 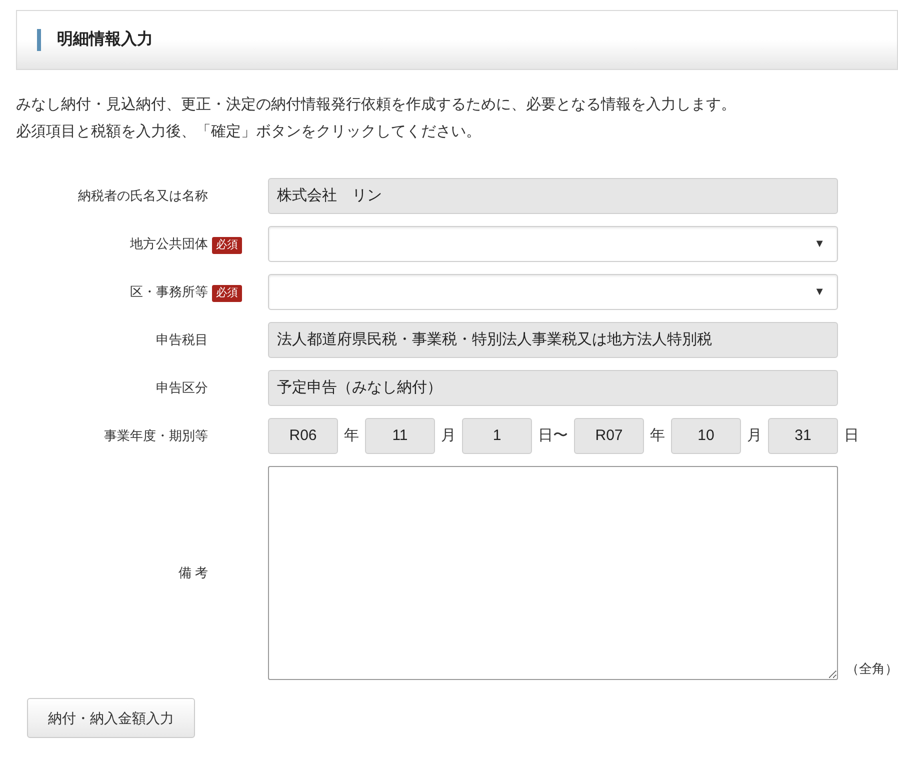 What do you see at coordinates (609, 436) in the screenshot?
I see `period-field: R07` at bounding box center [609, 436].